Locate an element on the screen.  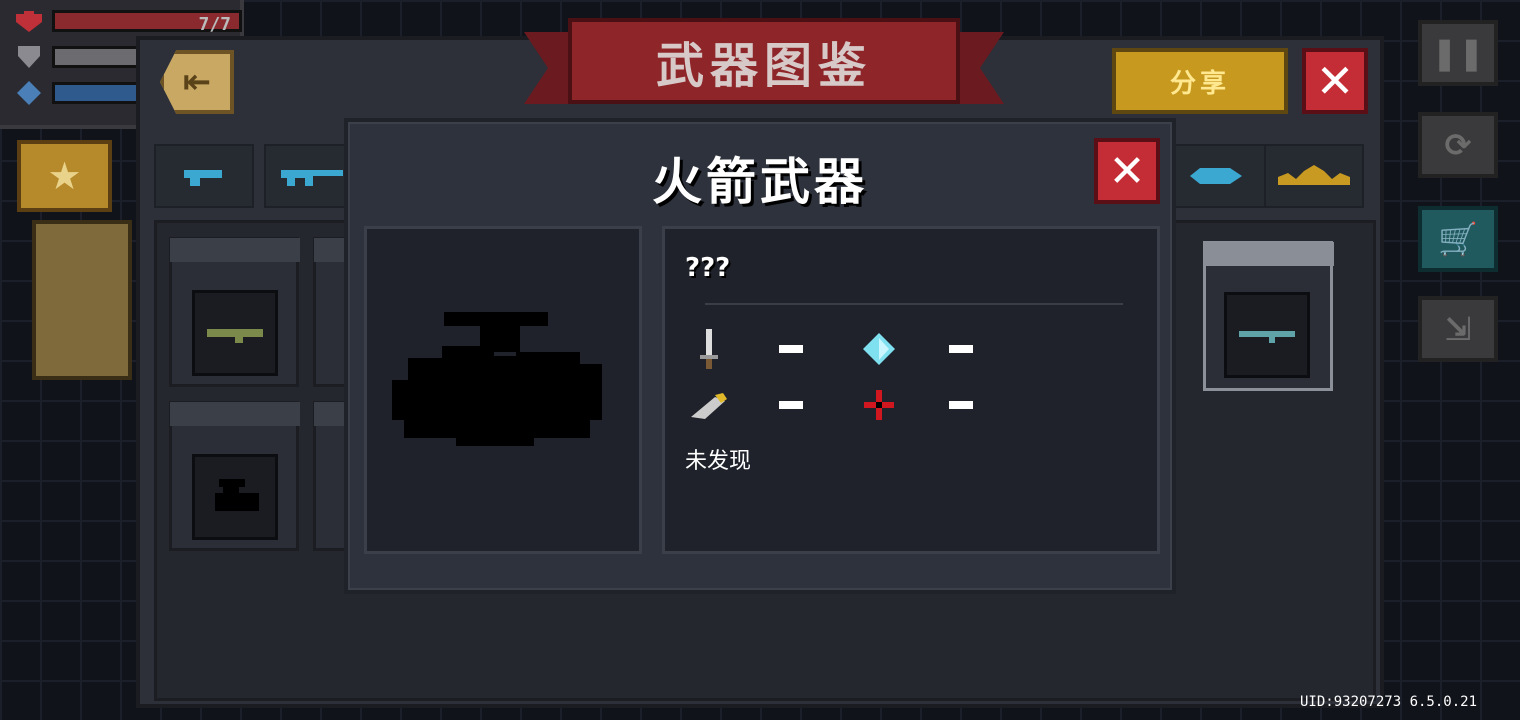
back-button: ⇤ is located at coordinates (197, 82).